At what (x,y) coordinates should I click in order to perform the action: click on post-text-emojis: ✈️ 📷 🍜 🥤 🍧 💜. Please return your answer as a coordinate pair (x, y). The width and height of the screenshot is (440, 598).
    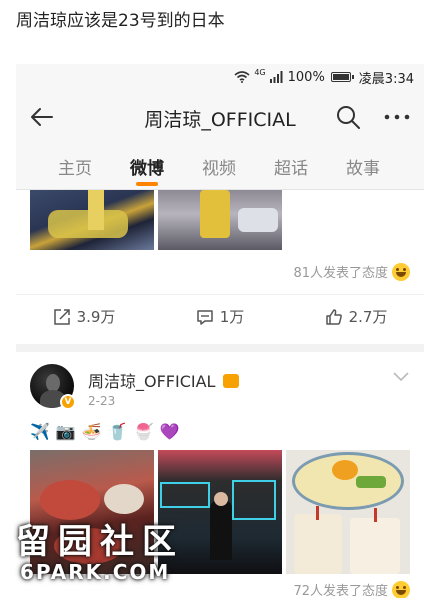
    Looking at the image, I should click on (105, 431).